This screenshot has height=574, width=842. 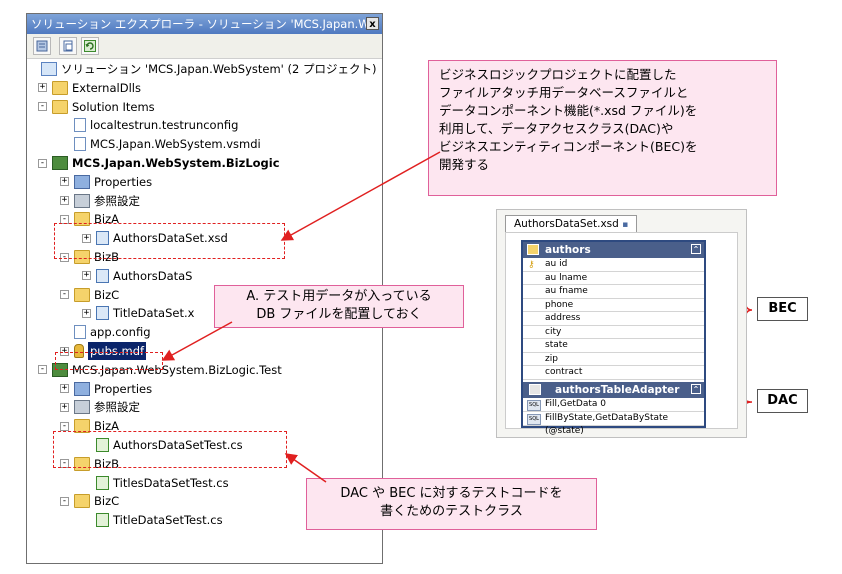 I want to click on bec-label: BEC, so click(x=782, y=309).